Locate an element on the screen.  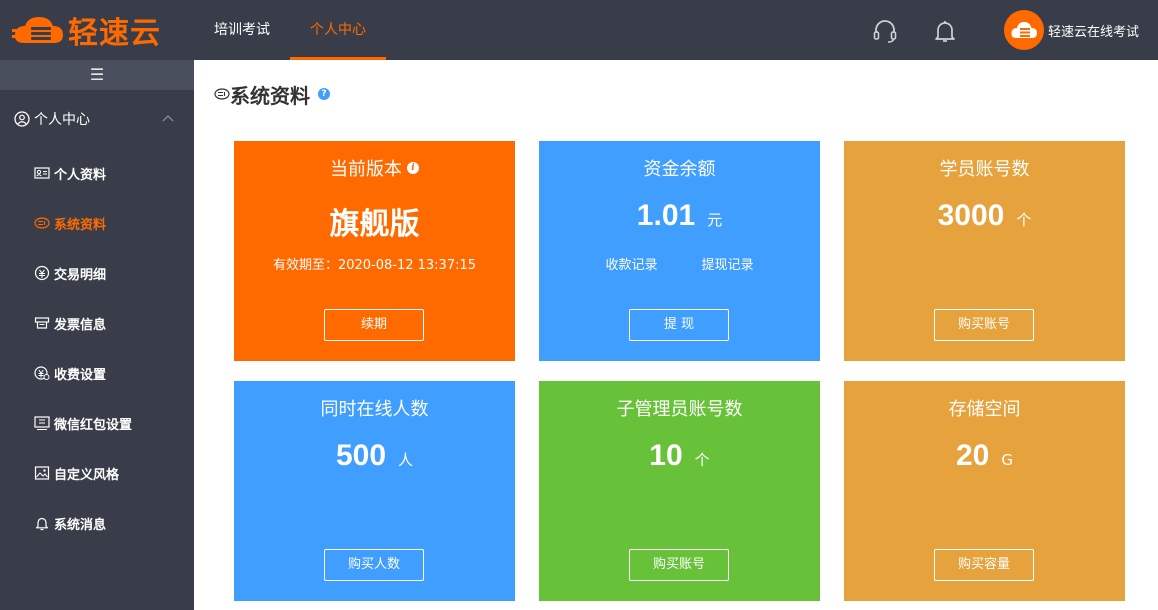
user-name: 轻速云在线考试 is located at coordinates (1094, 32).